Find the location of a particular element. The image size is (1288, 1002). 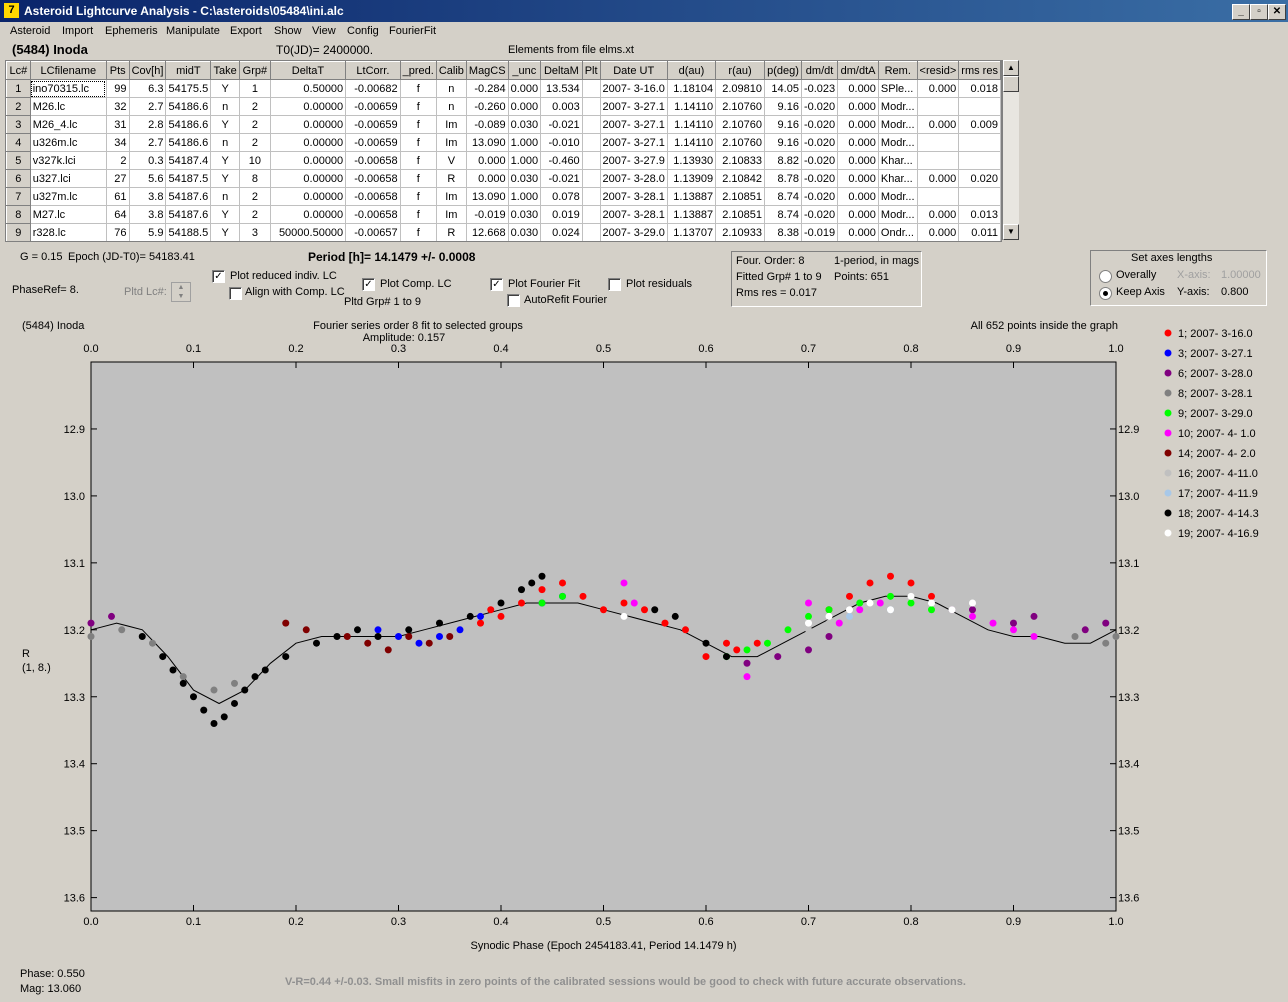

table-cell: 34 is located at coordinates (118, 142).